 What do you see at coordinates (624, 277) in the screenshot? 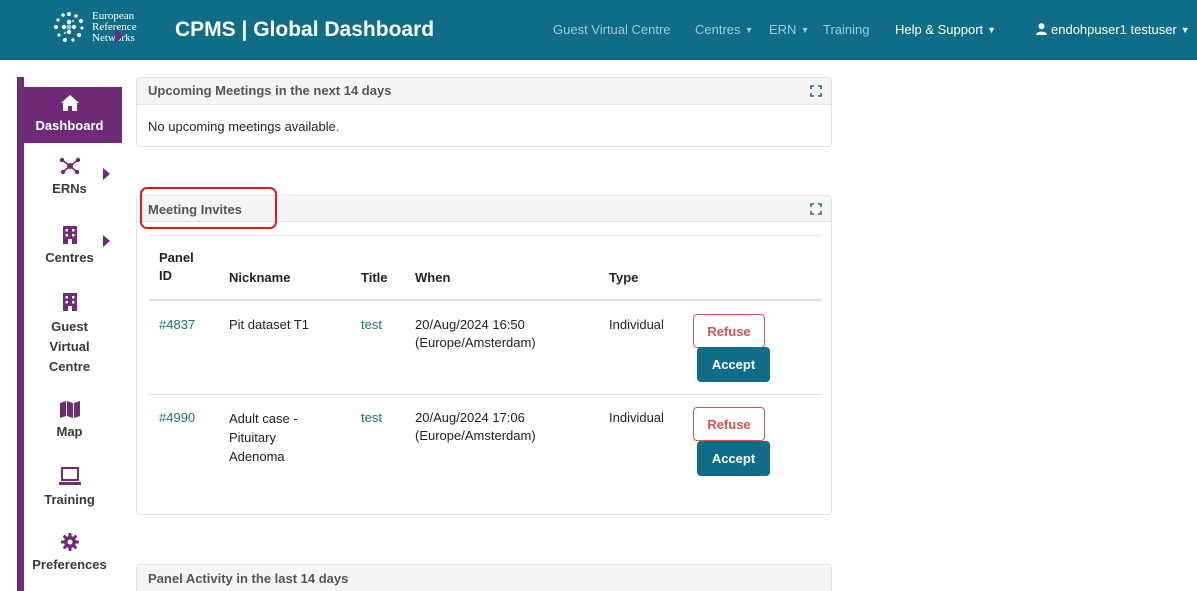
I see `col-type: Type` at bounding box center [624, 277].